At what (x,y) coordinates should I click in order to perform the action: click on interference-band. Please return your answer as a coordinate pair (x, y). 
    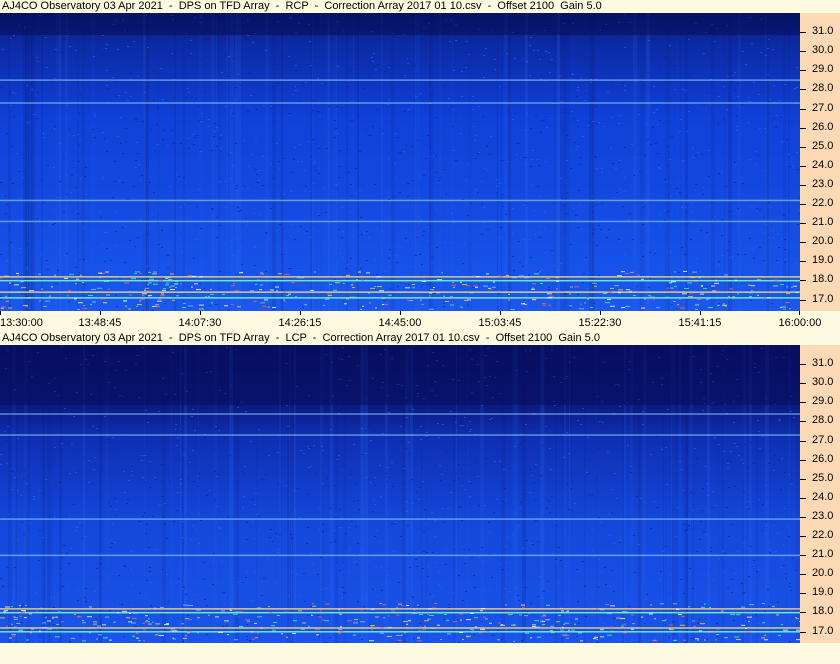
    Looking at the image, I should click on (400, 414).